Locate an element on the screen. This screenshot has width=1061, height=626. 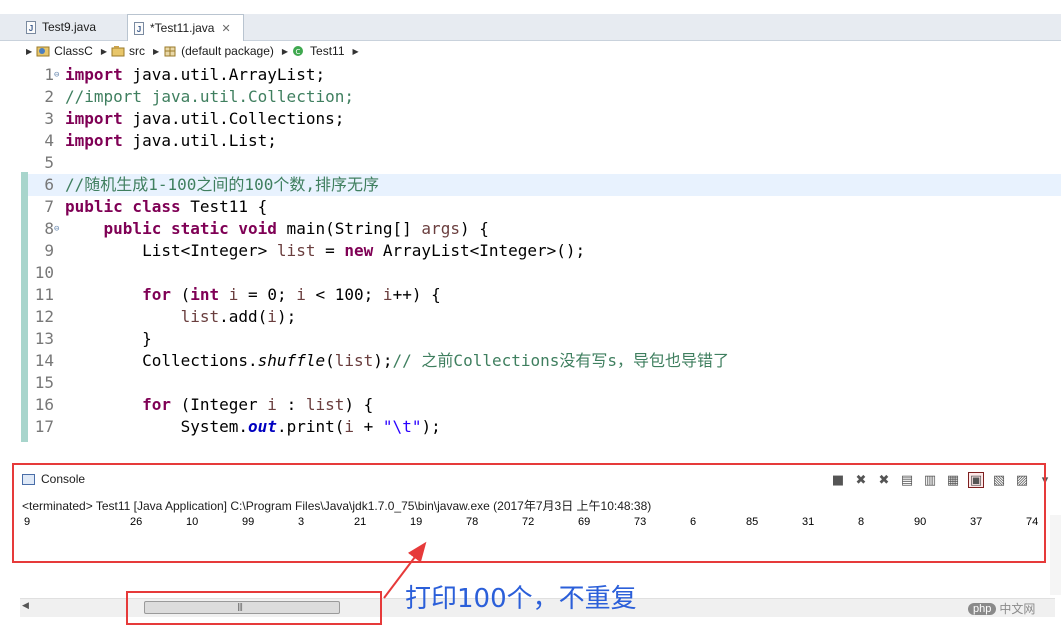
annotation-arrow is located at coordinates (405, 570).